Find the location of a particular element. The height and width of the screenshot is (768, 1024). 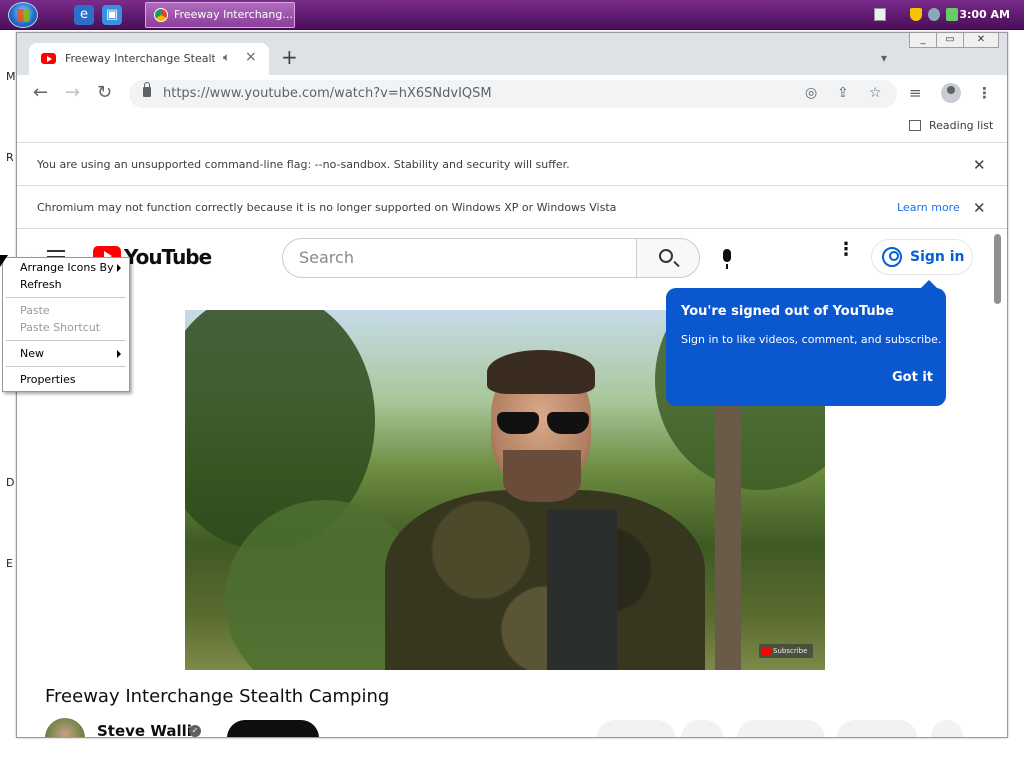

reading-list-button: Reading list is located at coordinates (951, 125).